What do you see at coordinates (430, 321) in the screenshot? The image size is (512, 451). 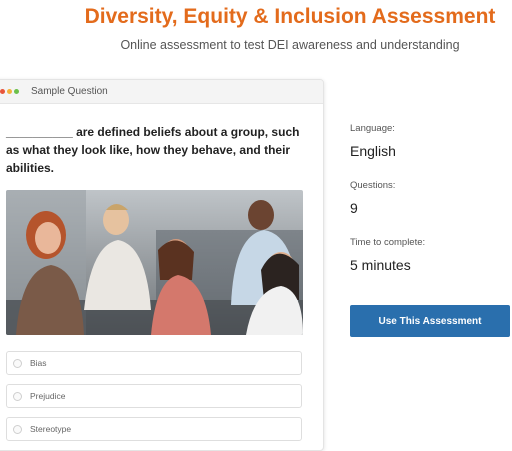 I see `use-assessment-button: Use This Assessment` at bounding box center [430, 321].